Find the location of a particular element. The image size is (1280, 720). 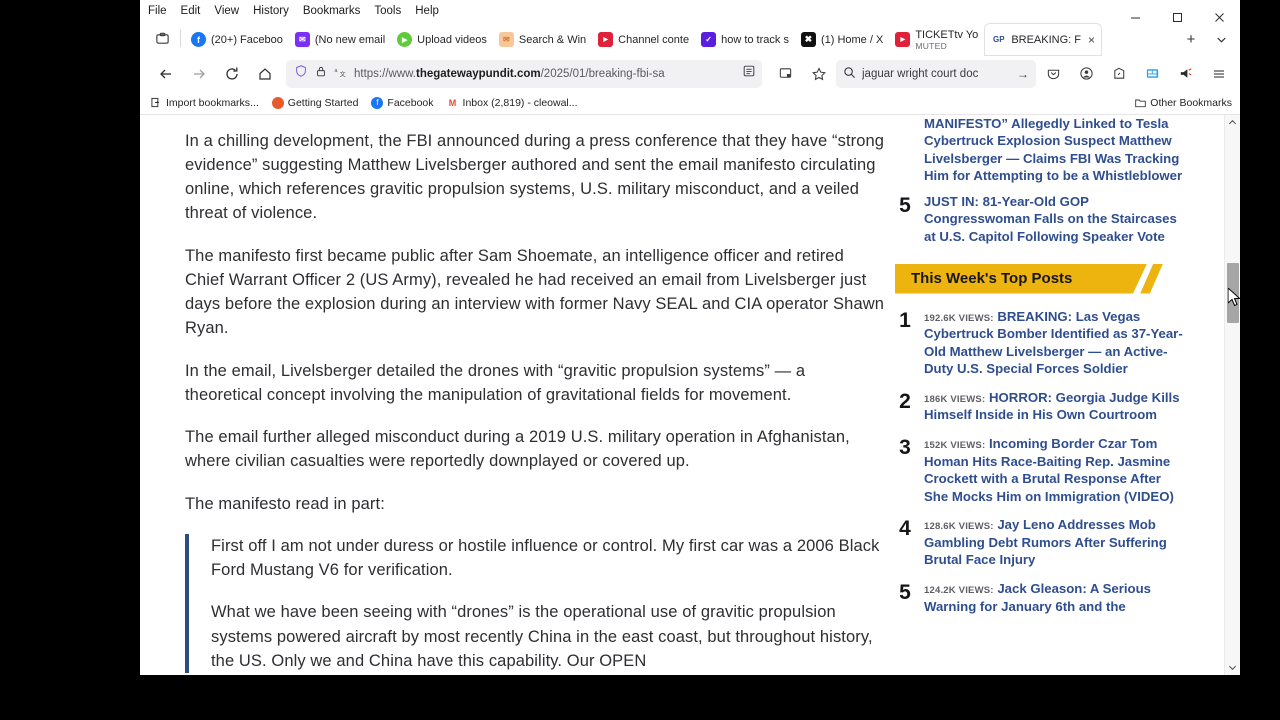

tab-how-to-track: ✓ how to track s is located at coordinates (745, 39).